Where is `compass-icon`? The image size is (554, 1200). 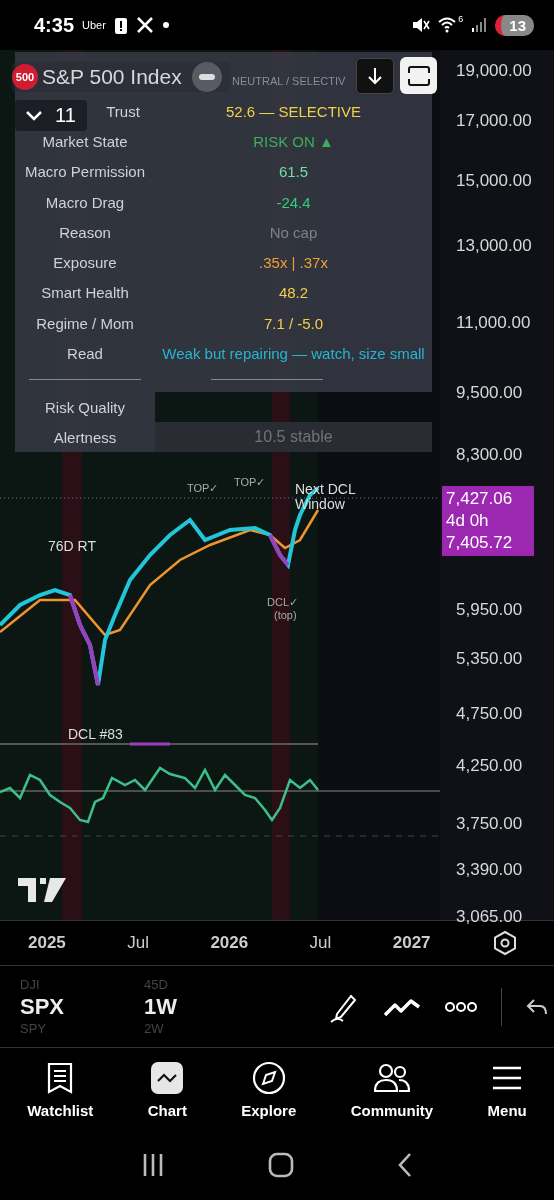
compass-icon is located at coordinates (268, 1077).